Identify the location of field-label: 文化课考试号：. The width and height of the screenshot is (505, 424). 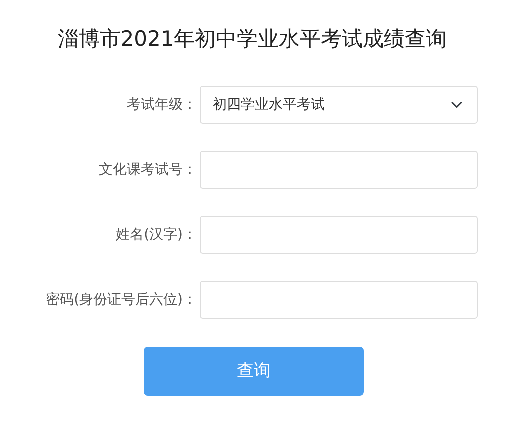
(148, 170).